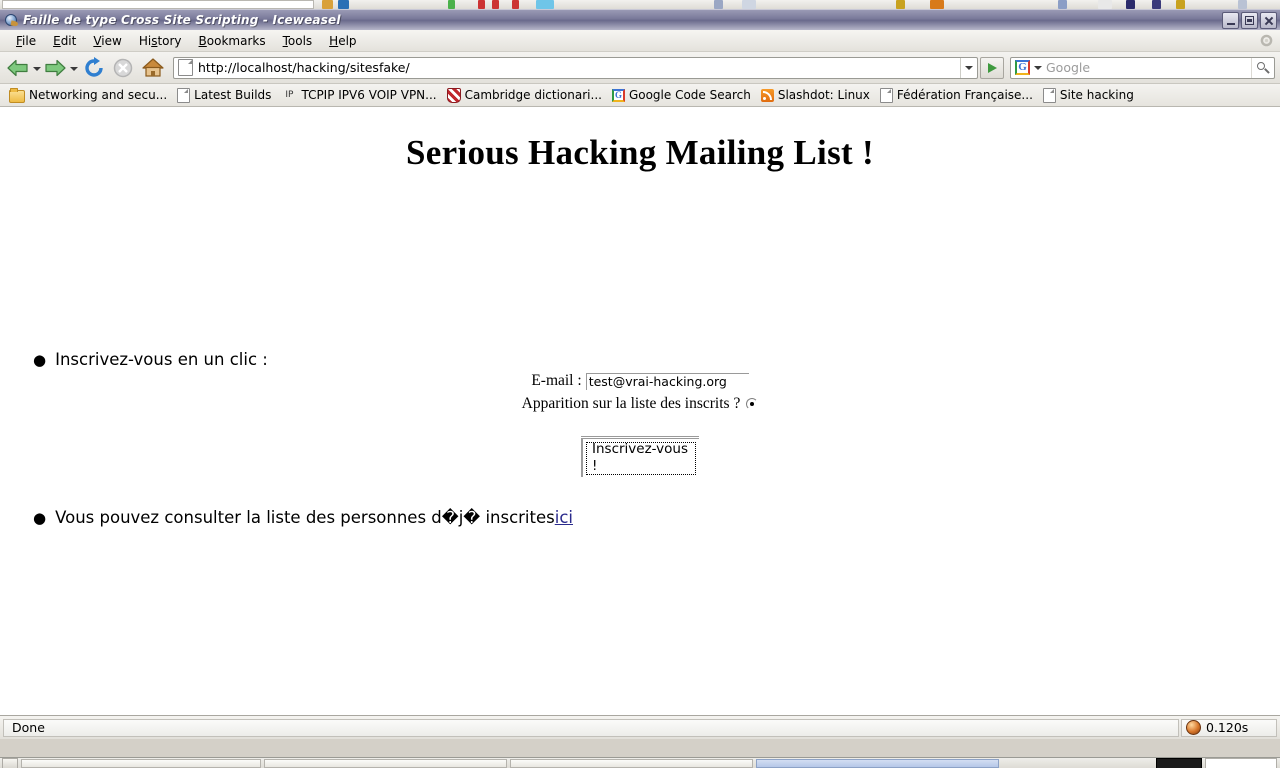 This screenshot has height=768, width=1280. Describe the element at coordinates (17, 95) in the screenshot. I see `folder-icon` at that location.